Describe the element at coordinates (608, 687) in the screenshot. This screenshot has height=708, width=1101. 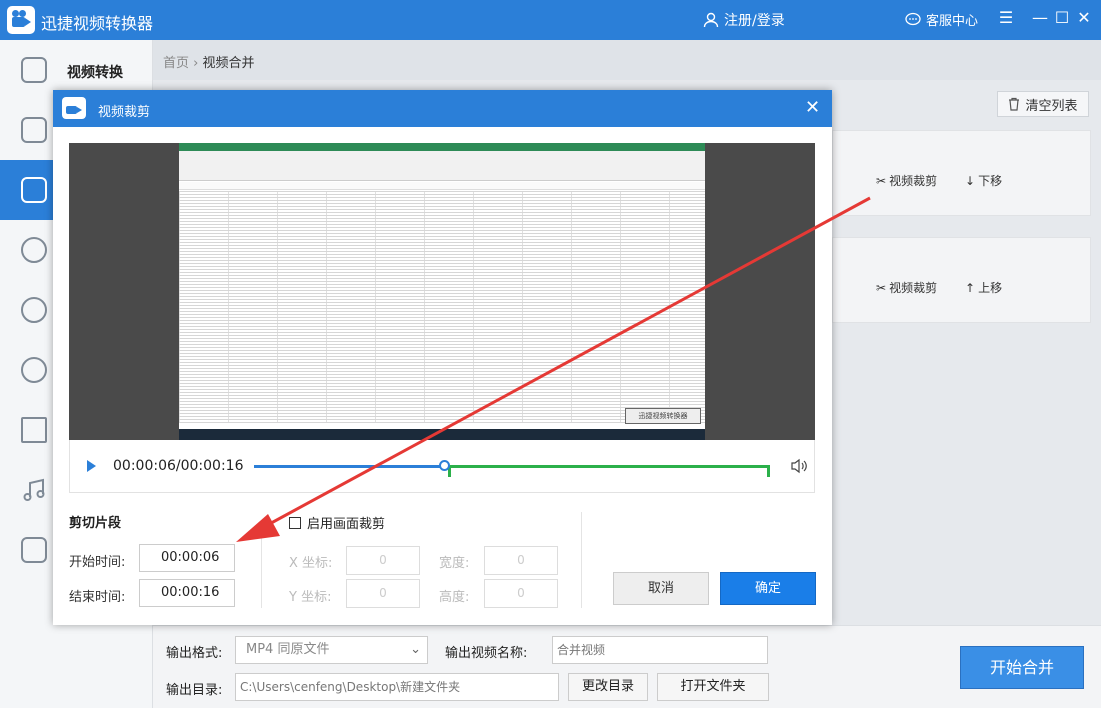
I see `change-dir-button: 更改目录` at that location.